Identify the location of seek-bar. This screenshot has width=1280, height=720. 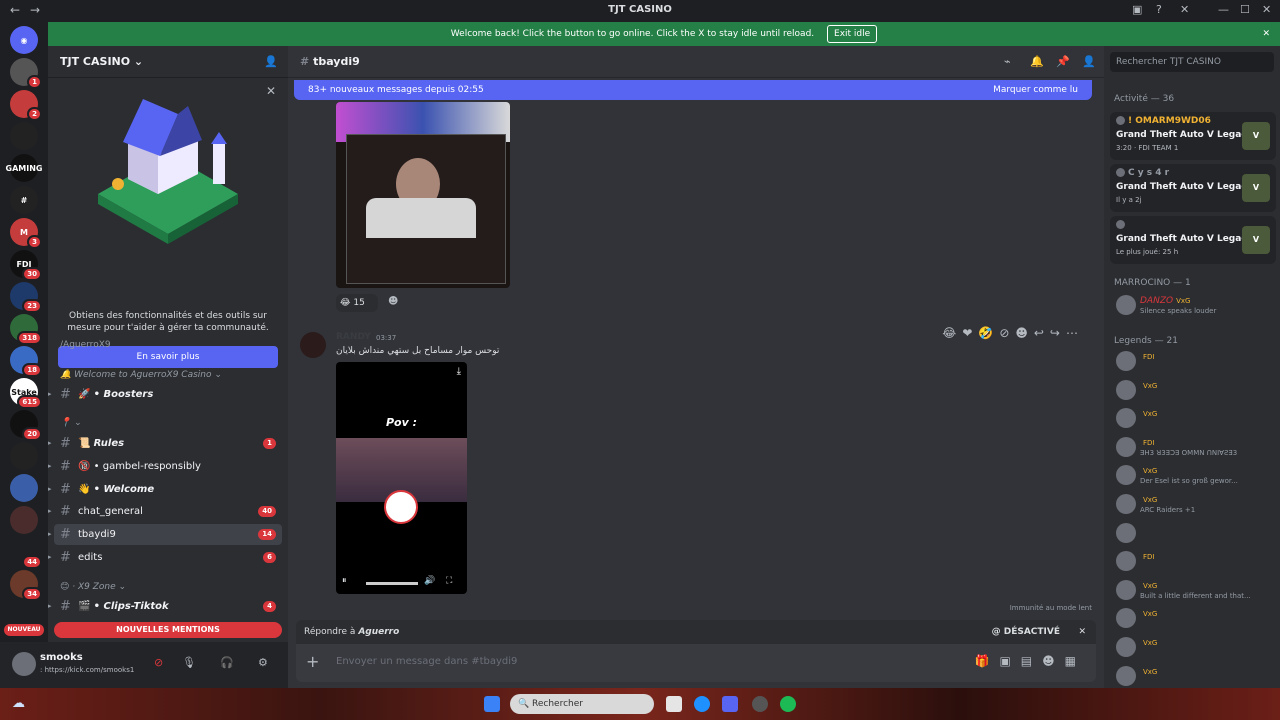
(392, 583).